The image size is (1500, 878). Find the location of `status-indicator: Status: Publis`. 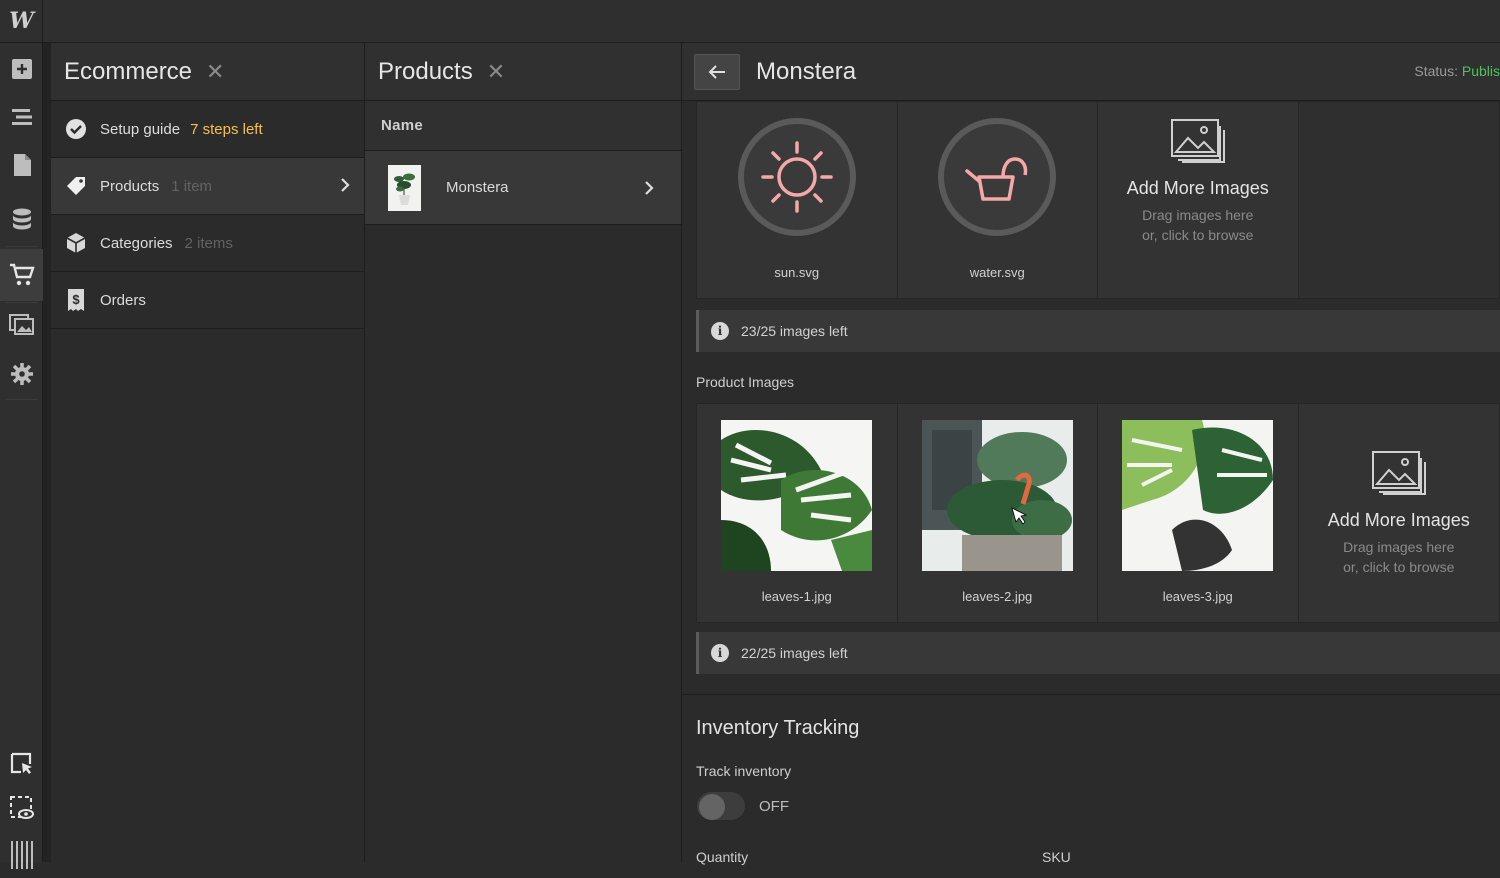

status-indicator: Status: Publis is located at coordinates (1457, 71).